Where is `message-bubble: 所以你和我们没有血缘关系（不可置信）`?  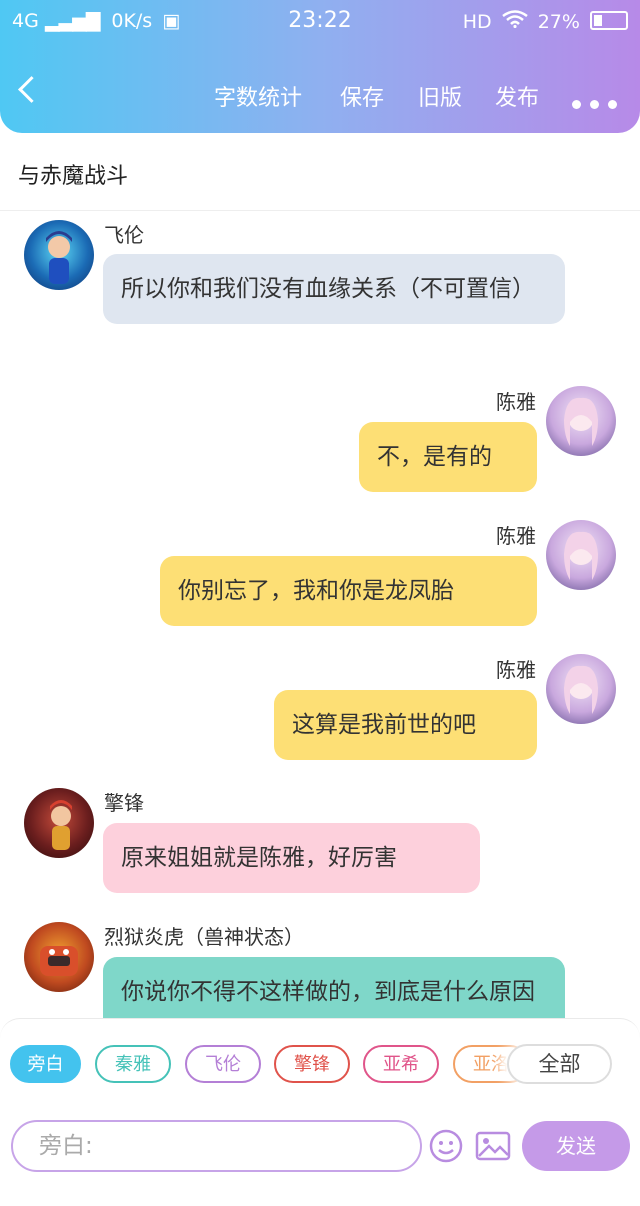 message-bubble: 所以你和我们没有血缘关系（不可置信） is located at coordinates (334, 289).